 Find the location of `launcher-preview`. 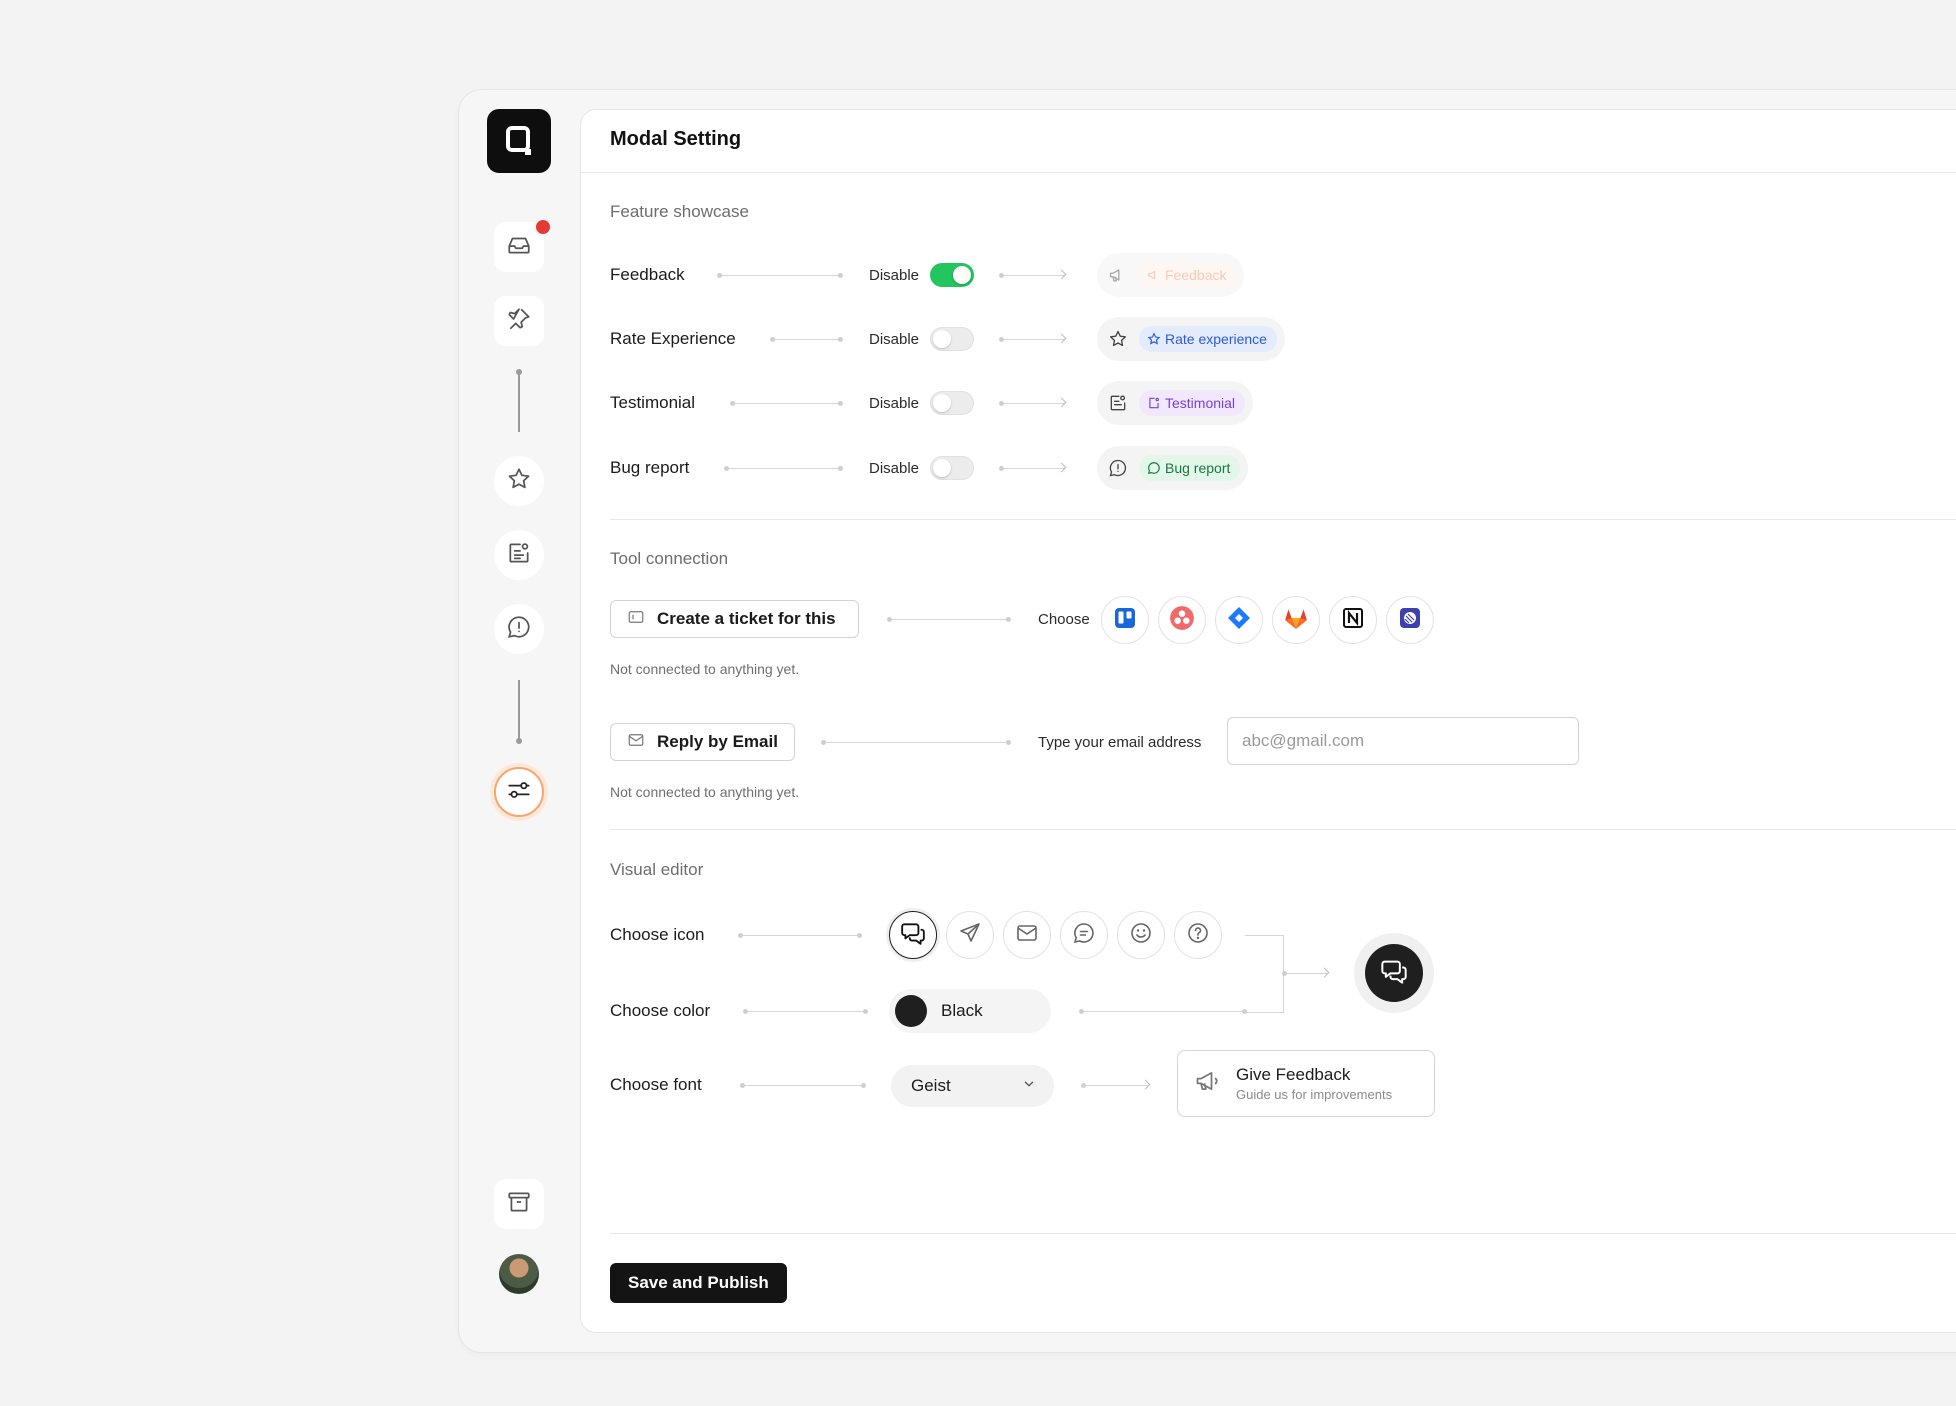

launcher-preview is located at coordinates (1394, 973).